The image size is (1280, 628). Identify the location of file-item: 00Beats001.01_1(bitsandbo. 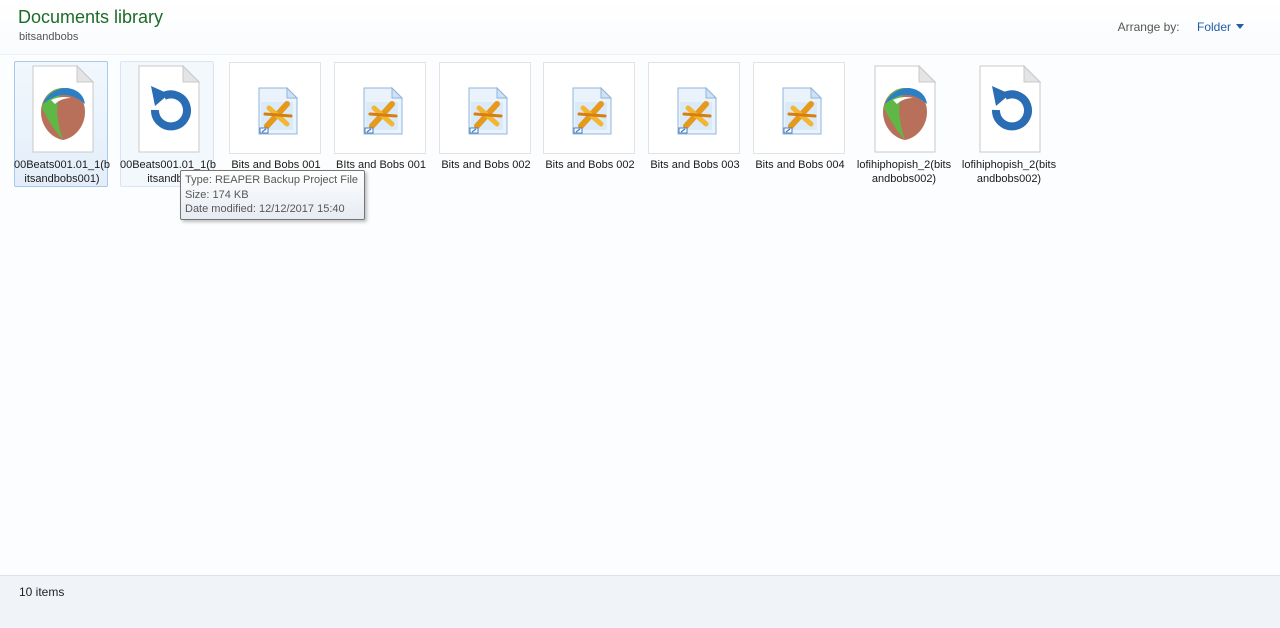
(168, 124).